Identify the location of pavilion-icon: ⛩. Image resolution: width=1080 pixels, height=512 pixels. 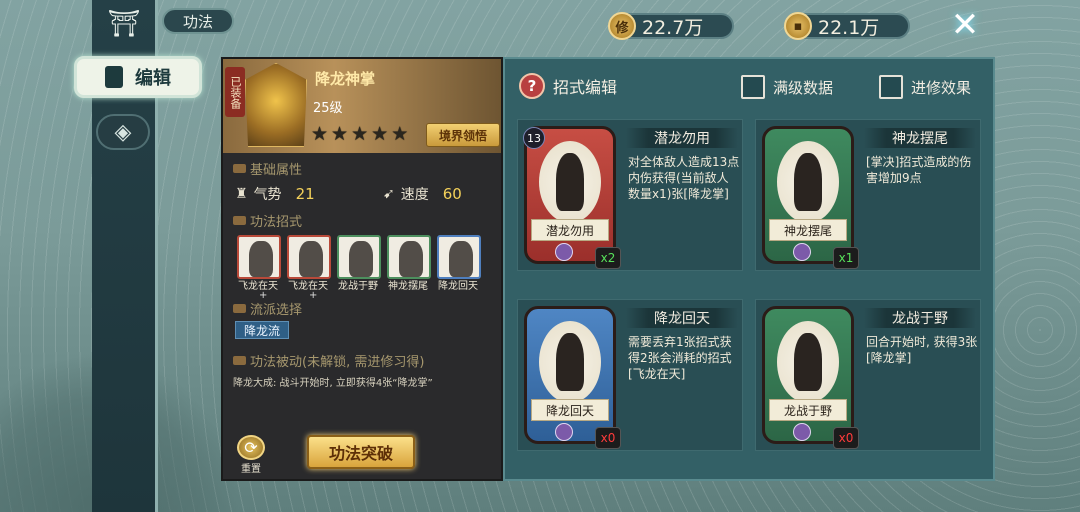
(124, 24).